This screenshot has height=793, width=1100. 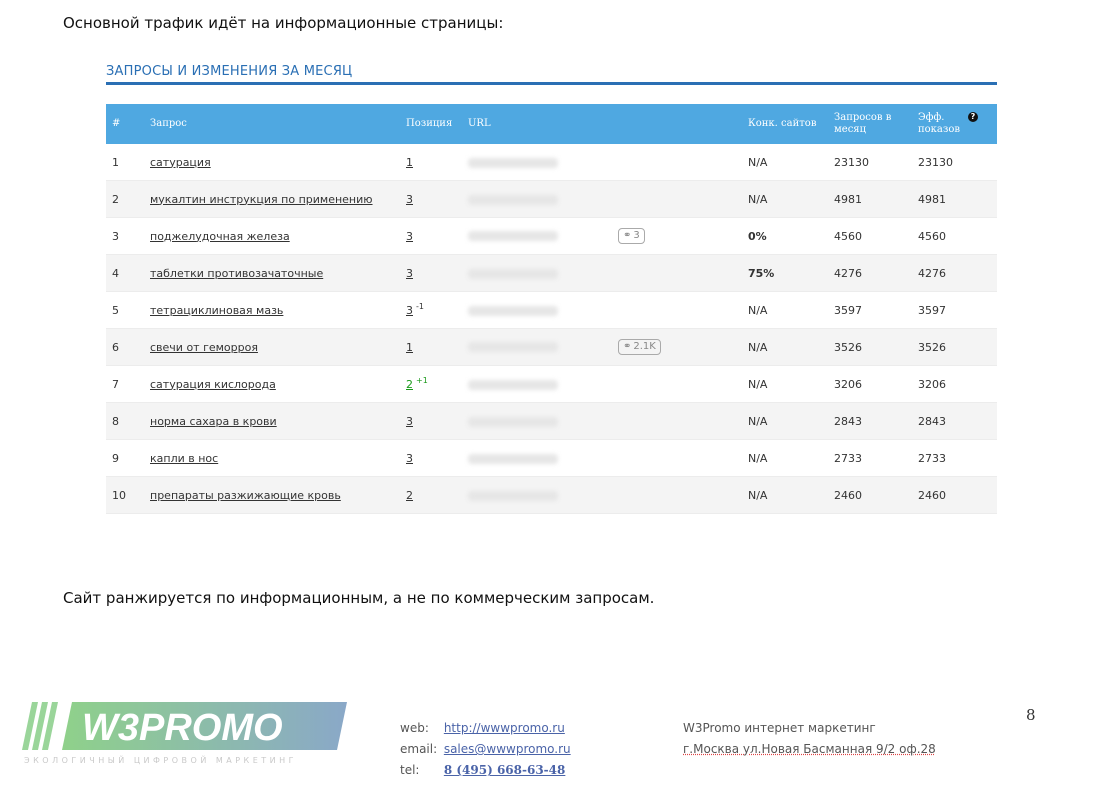 I want to click on col-header-num: #, so click(x=125, y=124).